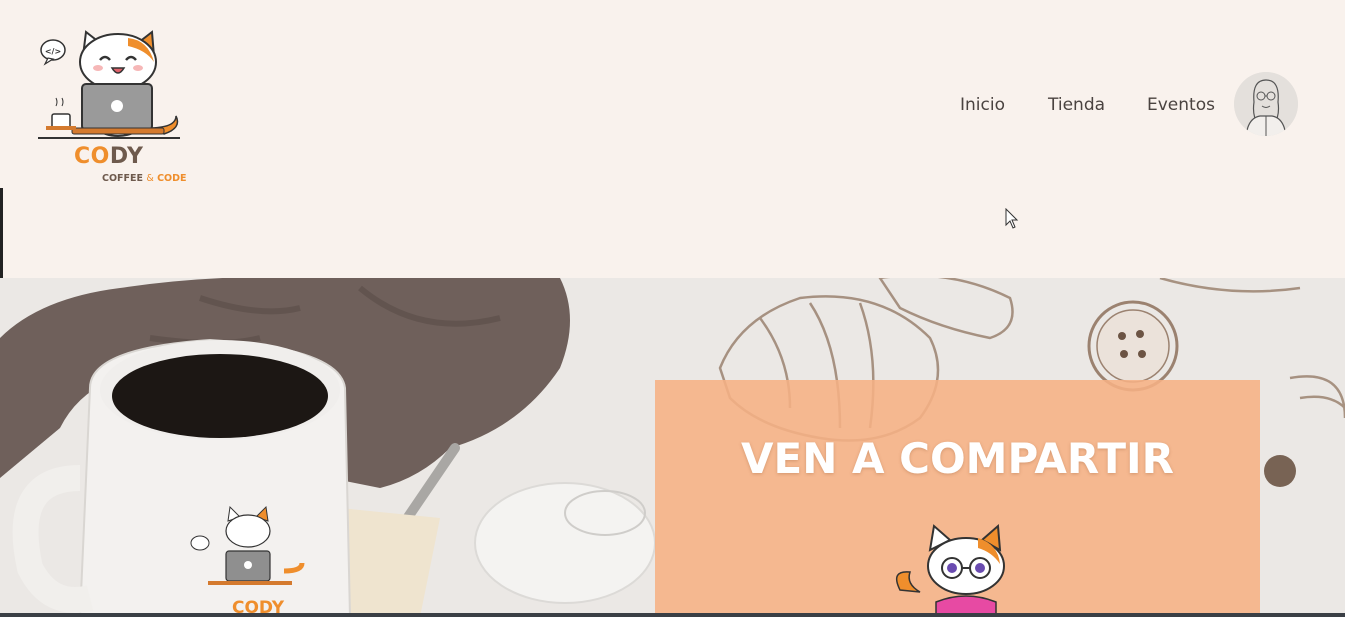 This screenshot has width=1345, height=617. What do you see at coordinates (126, 156) in the screenshot?
I see `logo-word-dy: DY` at bounding box center [126, 156].